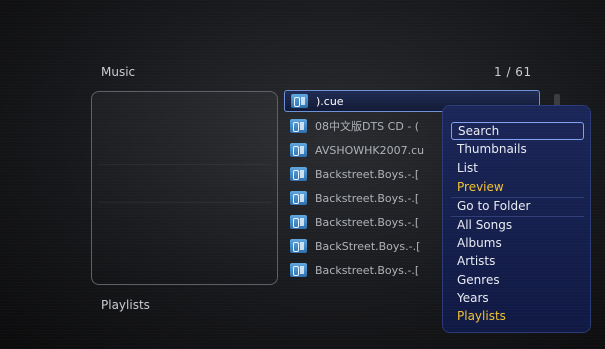 Image resolution: width=605 pixels, height=349 pixels. What do you see at coordinates (517, 187) in the screenshot?
I see `menu-item-preview: Preview` at bounding box center [517, 187].